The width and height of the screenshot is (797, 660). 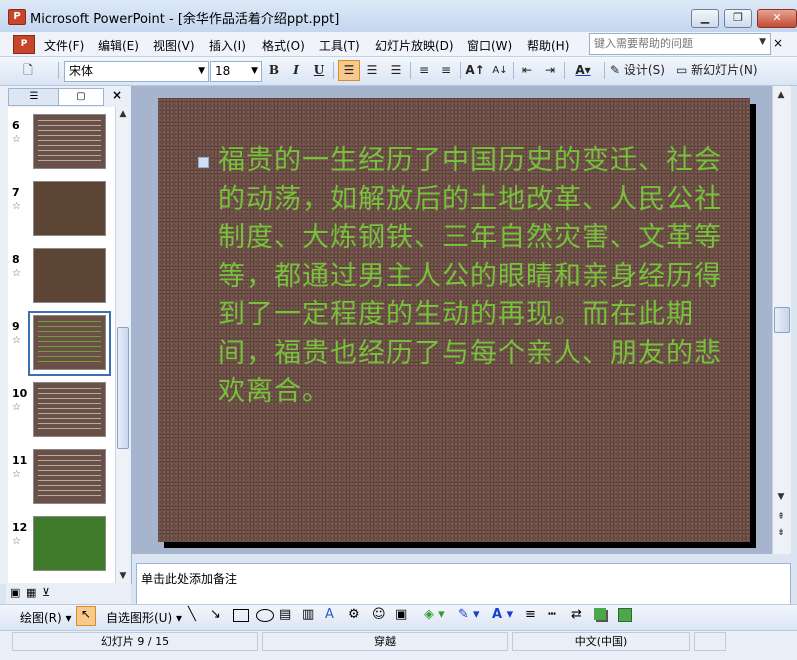 I want to click on menu-file: 文件(F), so click(x=64, y=45).